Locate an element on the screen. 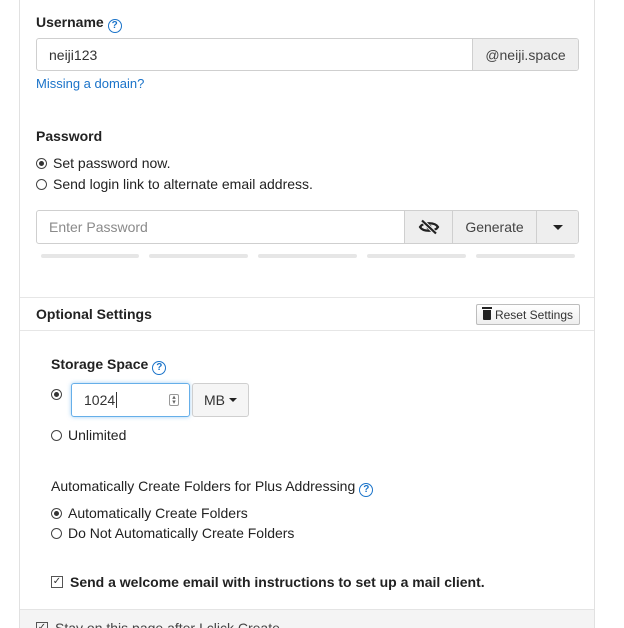 The width and height of the screenshot is (624, 628). reset-settings-button: Reset Settings is located at coordinates (528, 314).